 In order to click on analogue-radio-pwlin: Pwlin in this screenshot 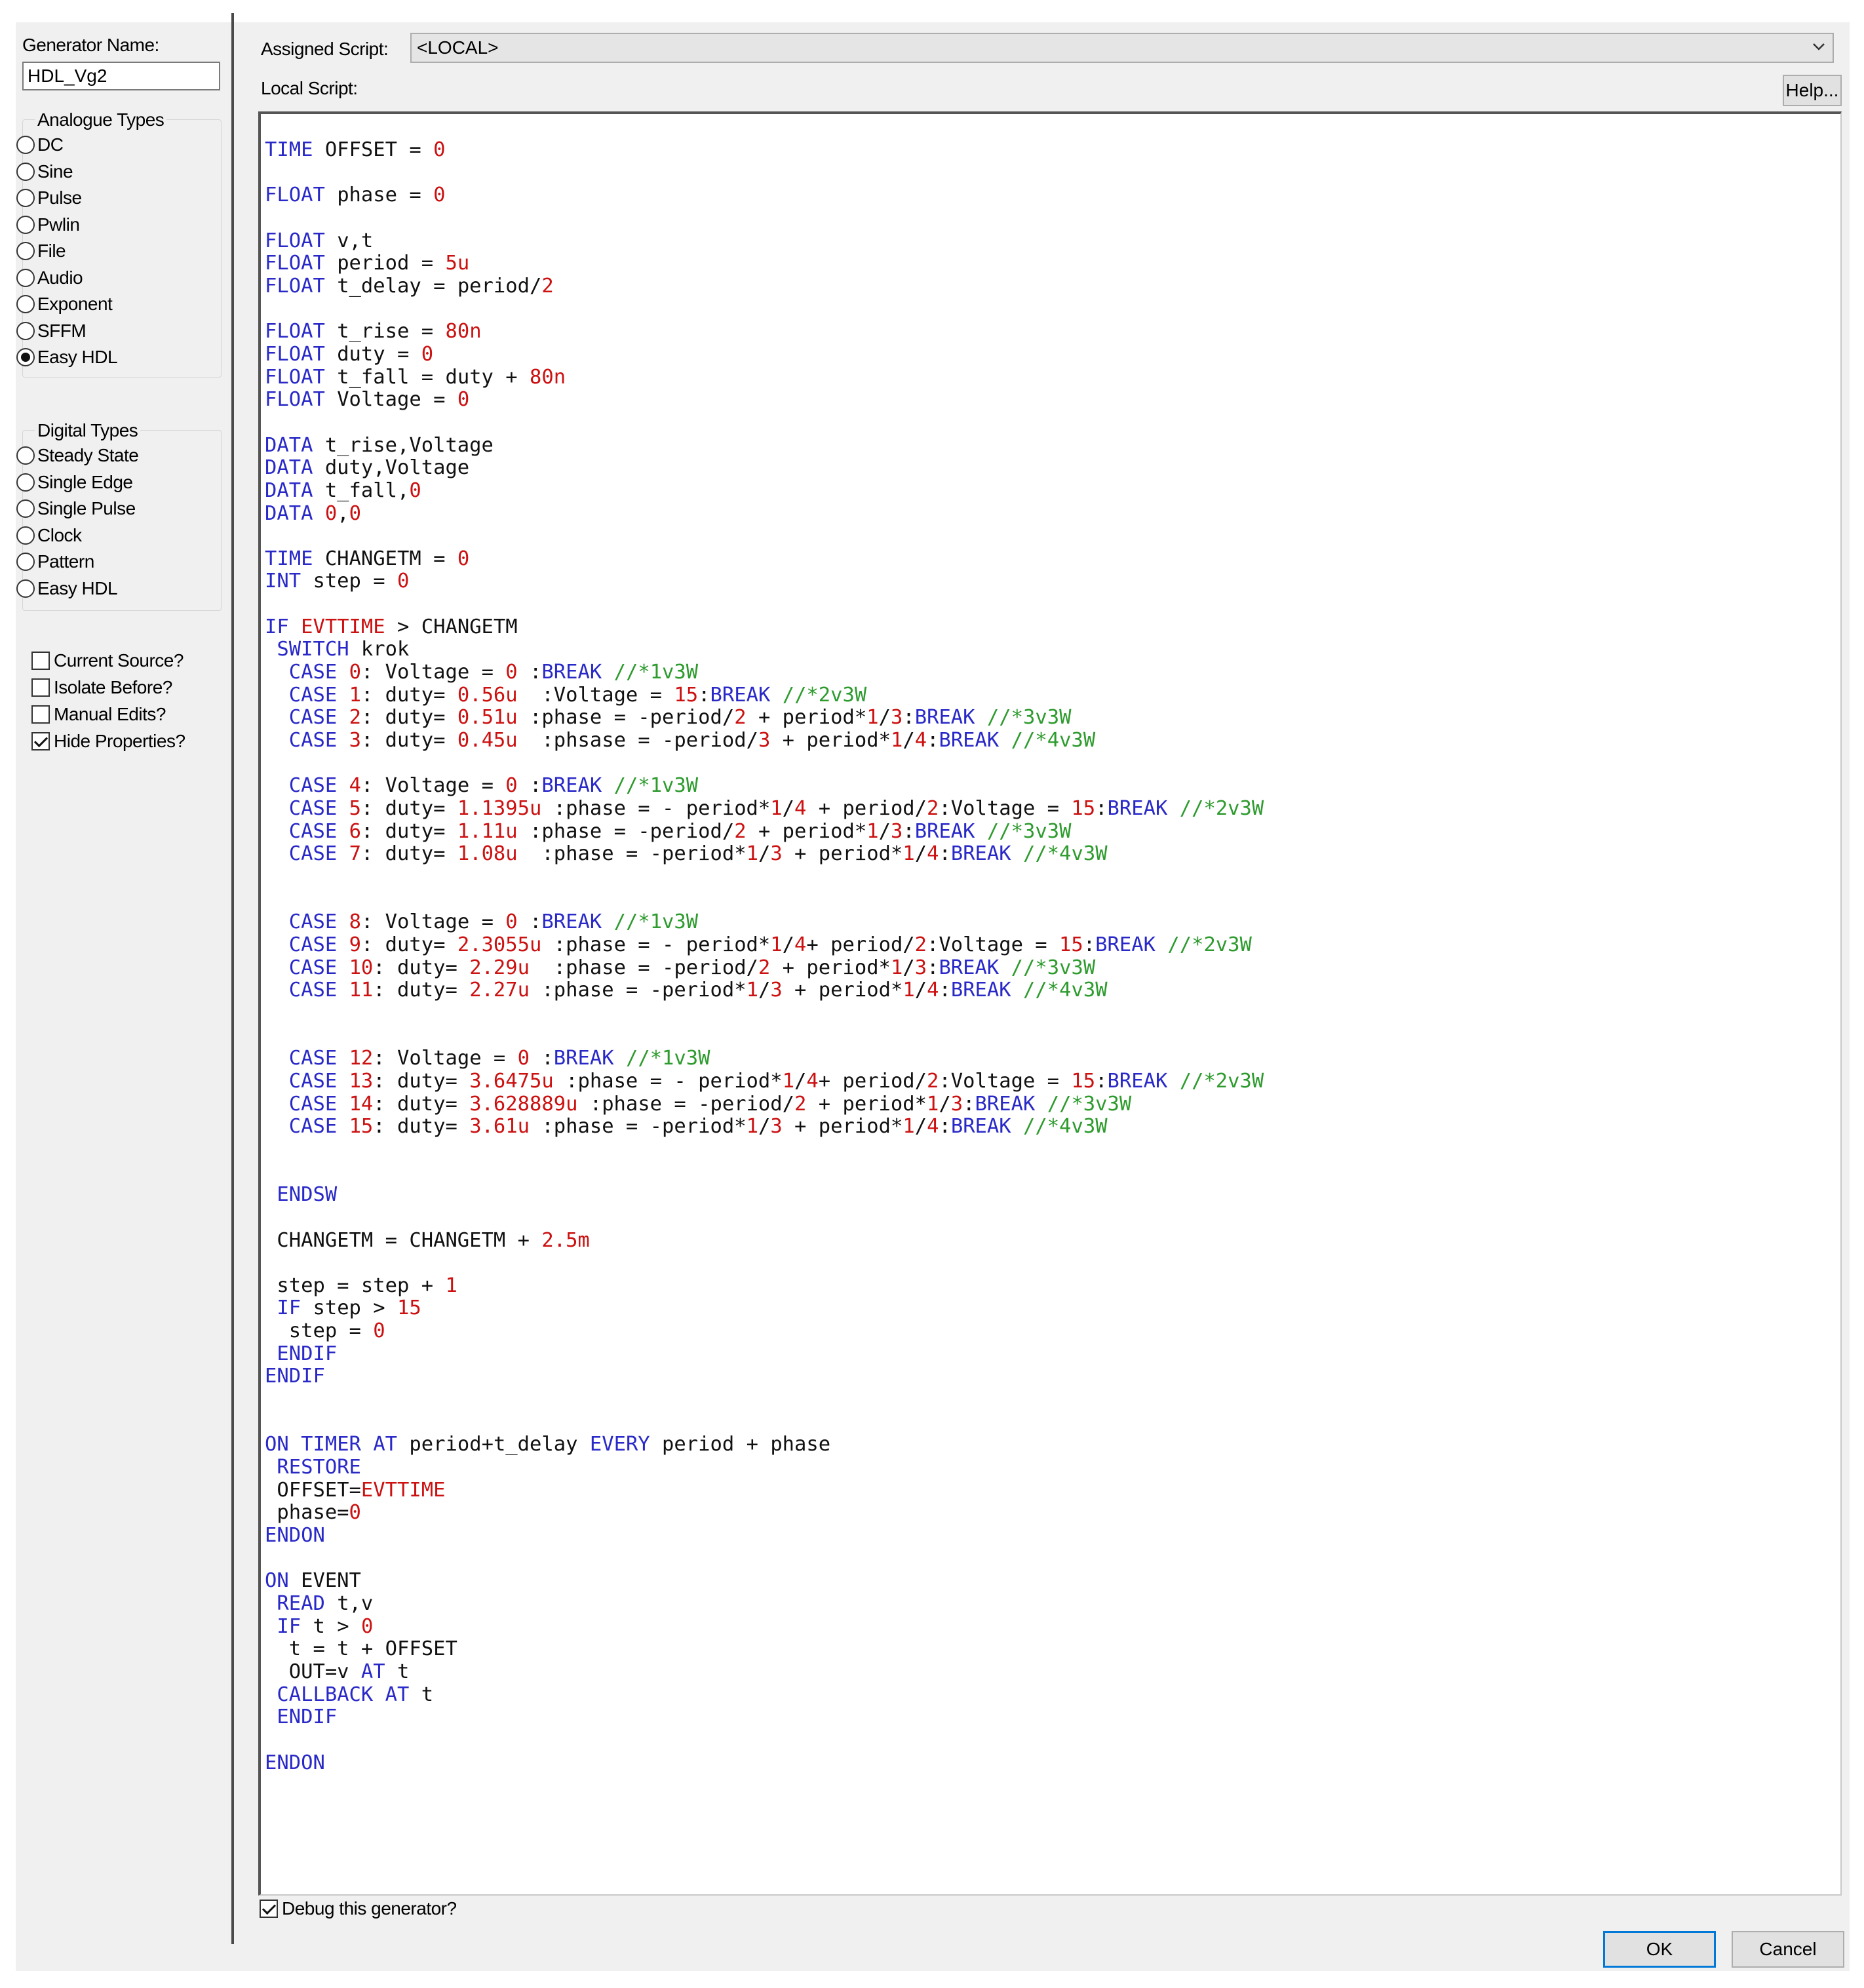, I will do `click(48, 225)`.